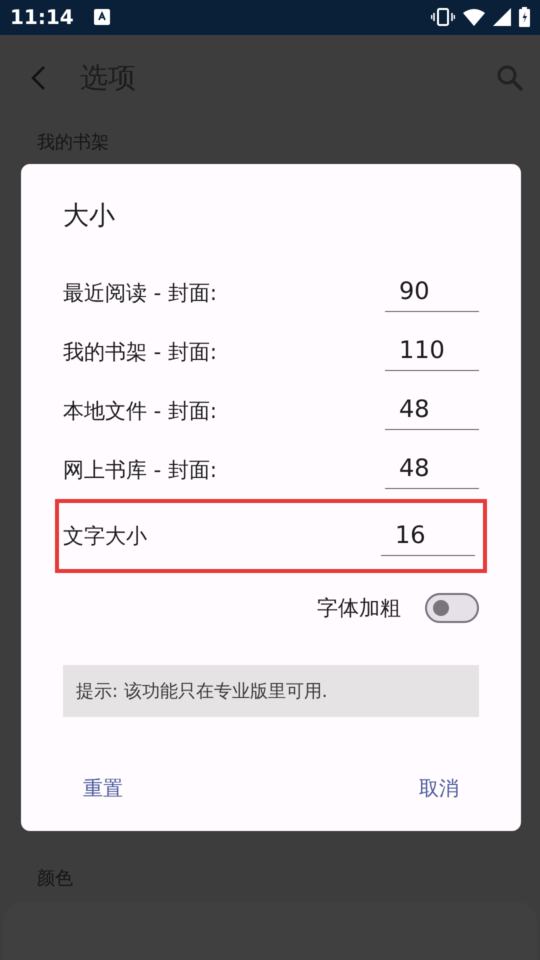 This screenshot has width=540, height=960. Describe the element at coordinates (140, 352) in the screenshot. I see `field-label: 我的书架 - 封面:` at that location.